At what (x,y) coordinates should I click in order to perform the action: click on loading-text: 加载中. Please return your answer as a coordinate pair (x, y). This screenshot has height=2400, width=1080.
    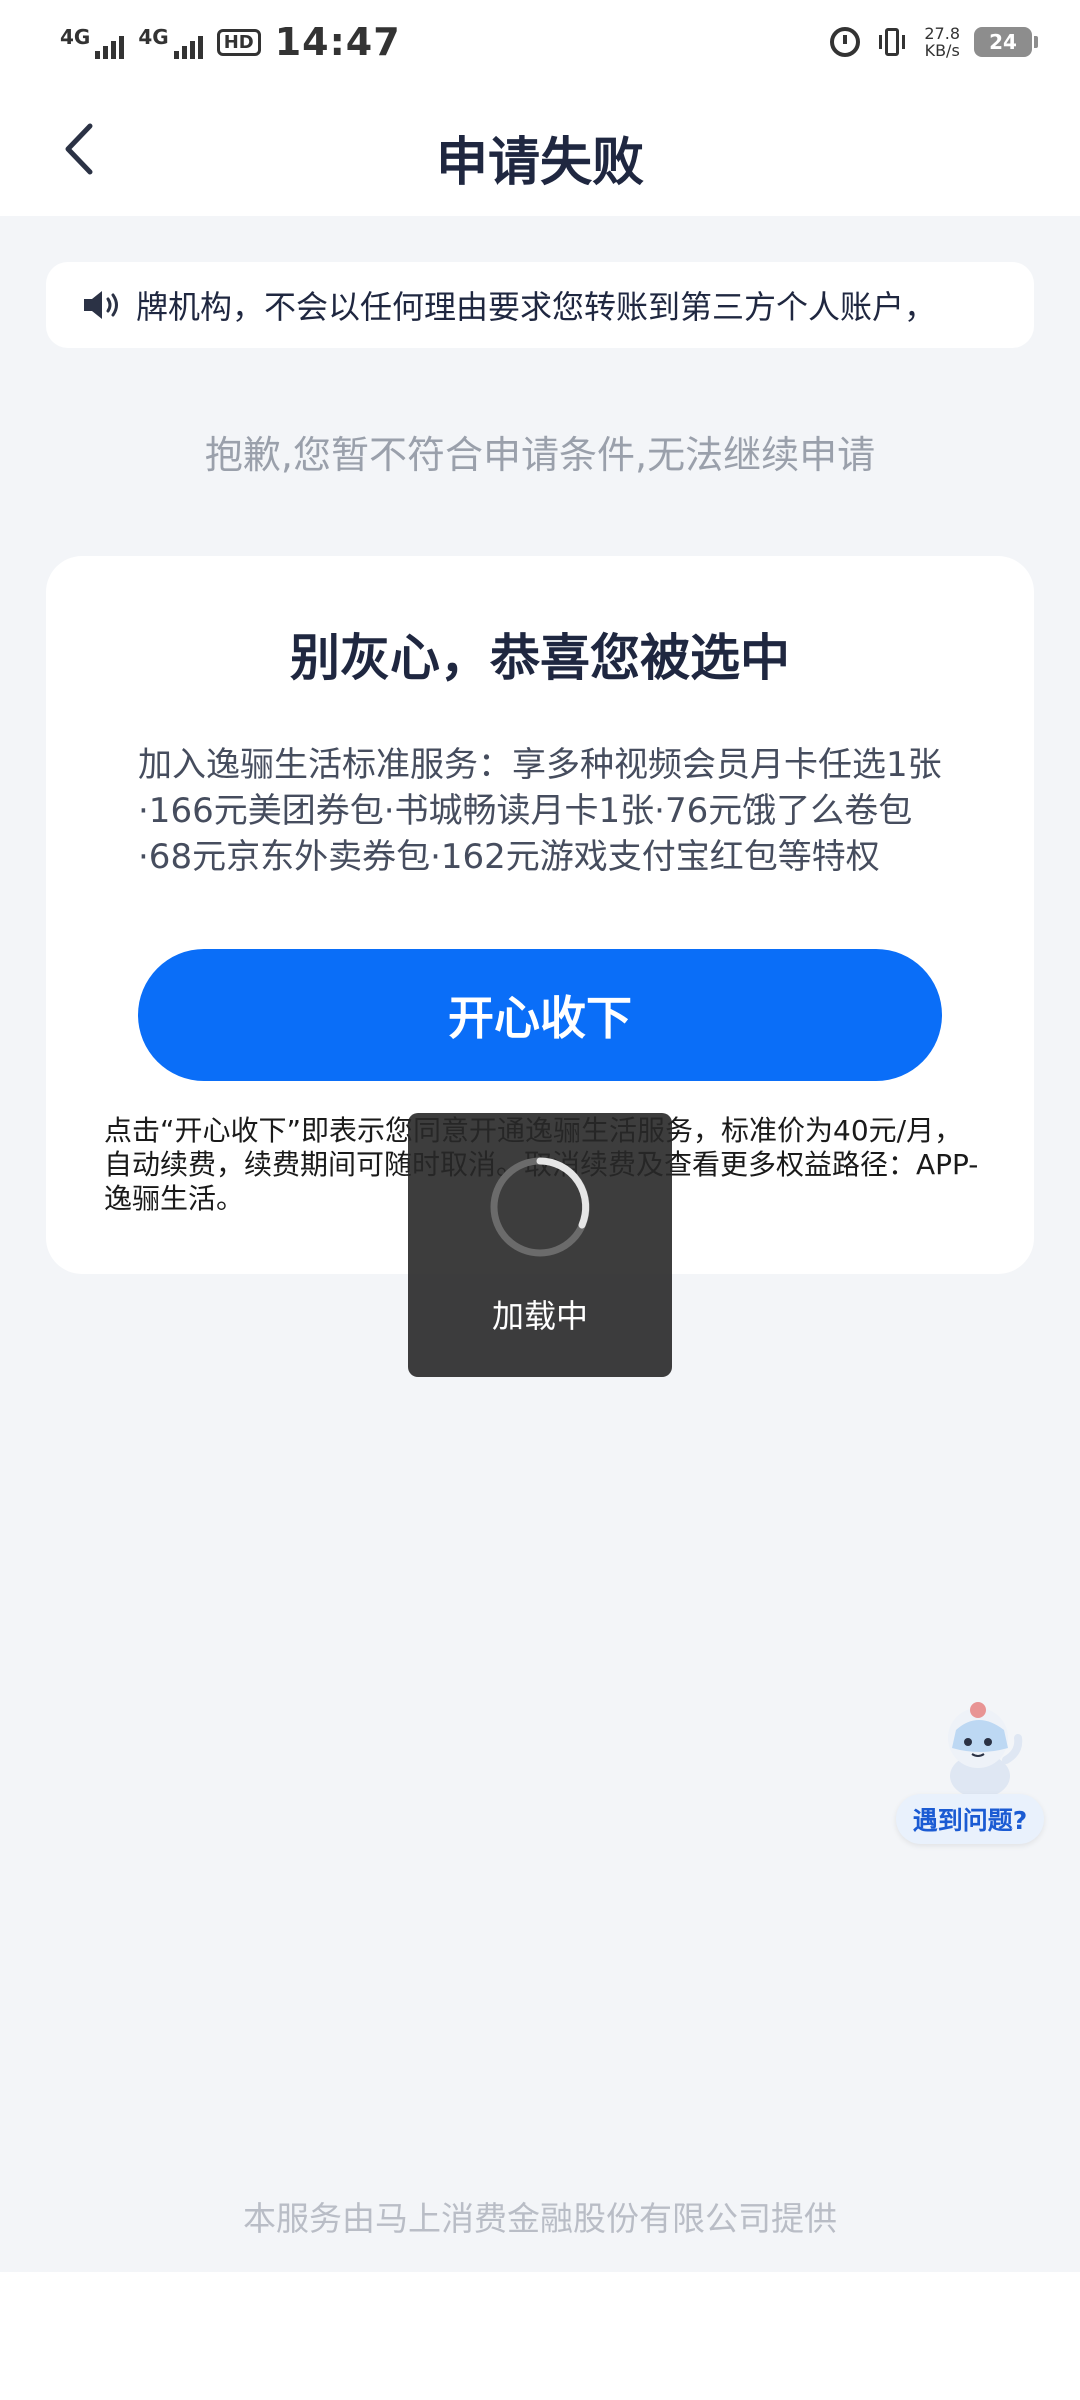
    Looking at the image, I should click on (539, 1316).